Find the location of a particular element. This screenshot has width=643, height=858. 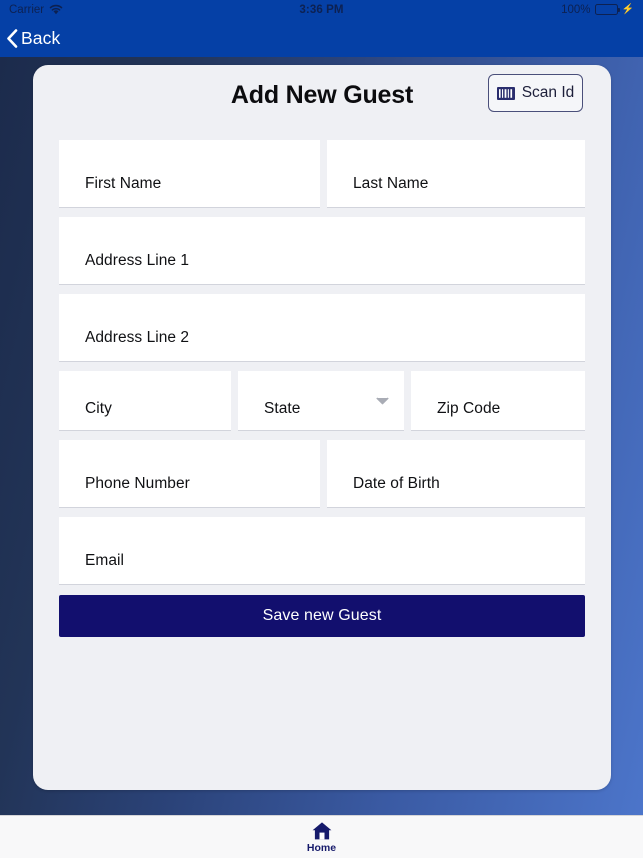

card-header: Add New Guest Scan Id is located at coordinates (322, 97).